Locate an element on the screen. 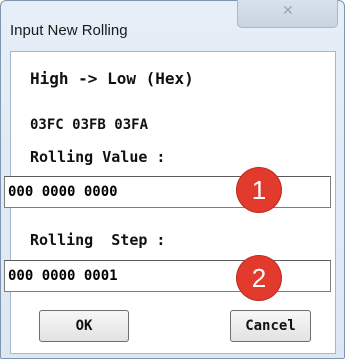  direction-heading: High -> Low (Hex) is located at coordinates (112, 78).